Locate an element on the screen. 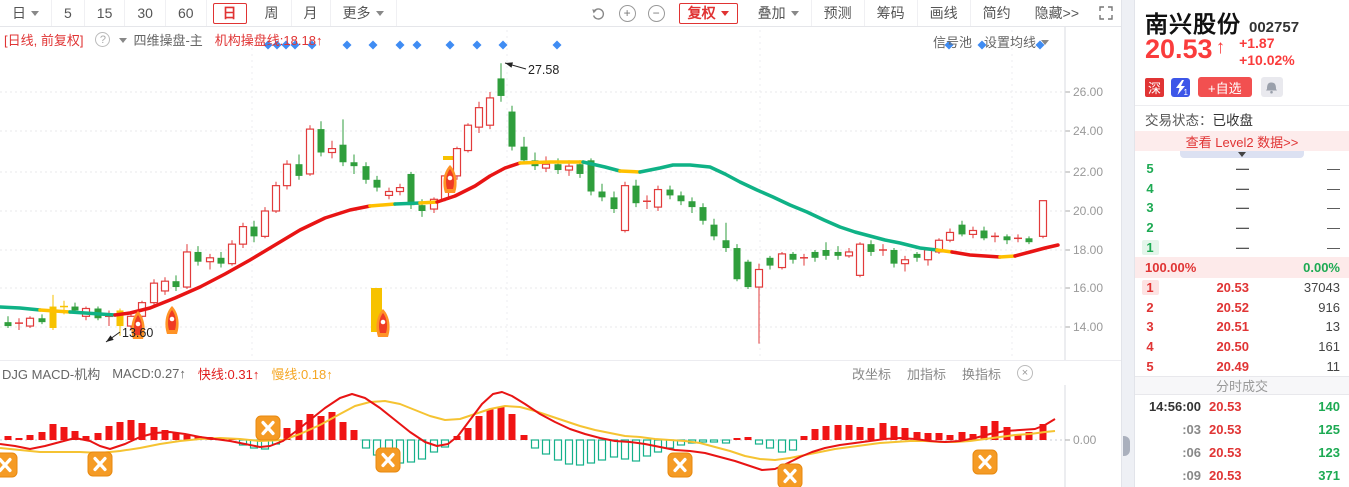  level2-link: 查看 Level2 数据>> is located at coordinates (1242, 141).